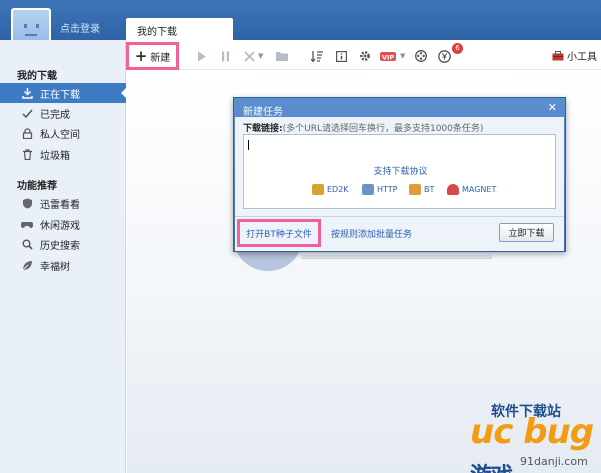  I want to click on new-task-label: 新建, so click(160, 58).